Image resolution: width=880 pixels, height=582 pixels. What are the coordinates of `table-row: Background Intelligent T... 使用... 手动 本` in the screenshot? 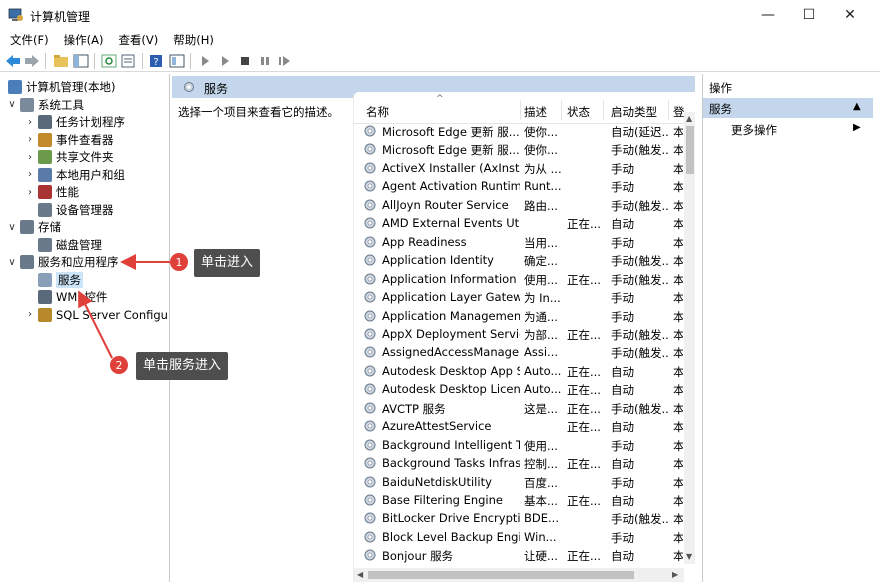 It's located at (519, 445).